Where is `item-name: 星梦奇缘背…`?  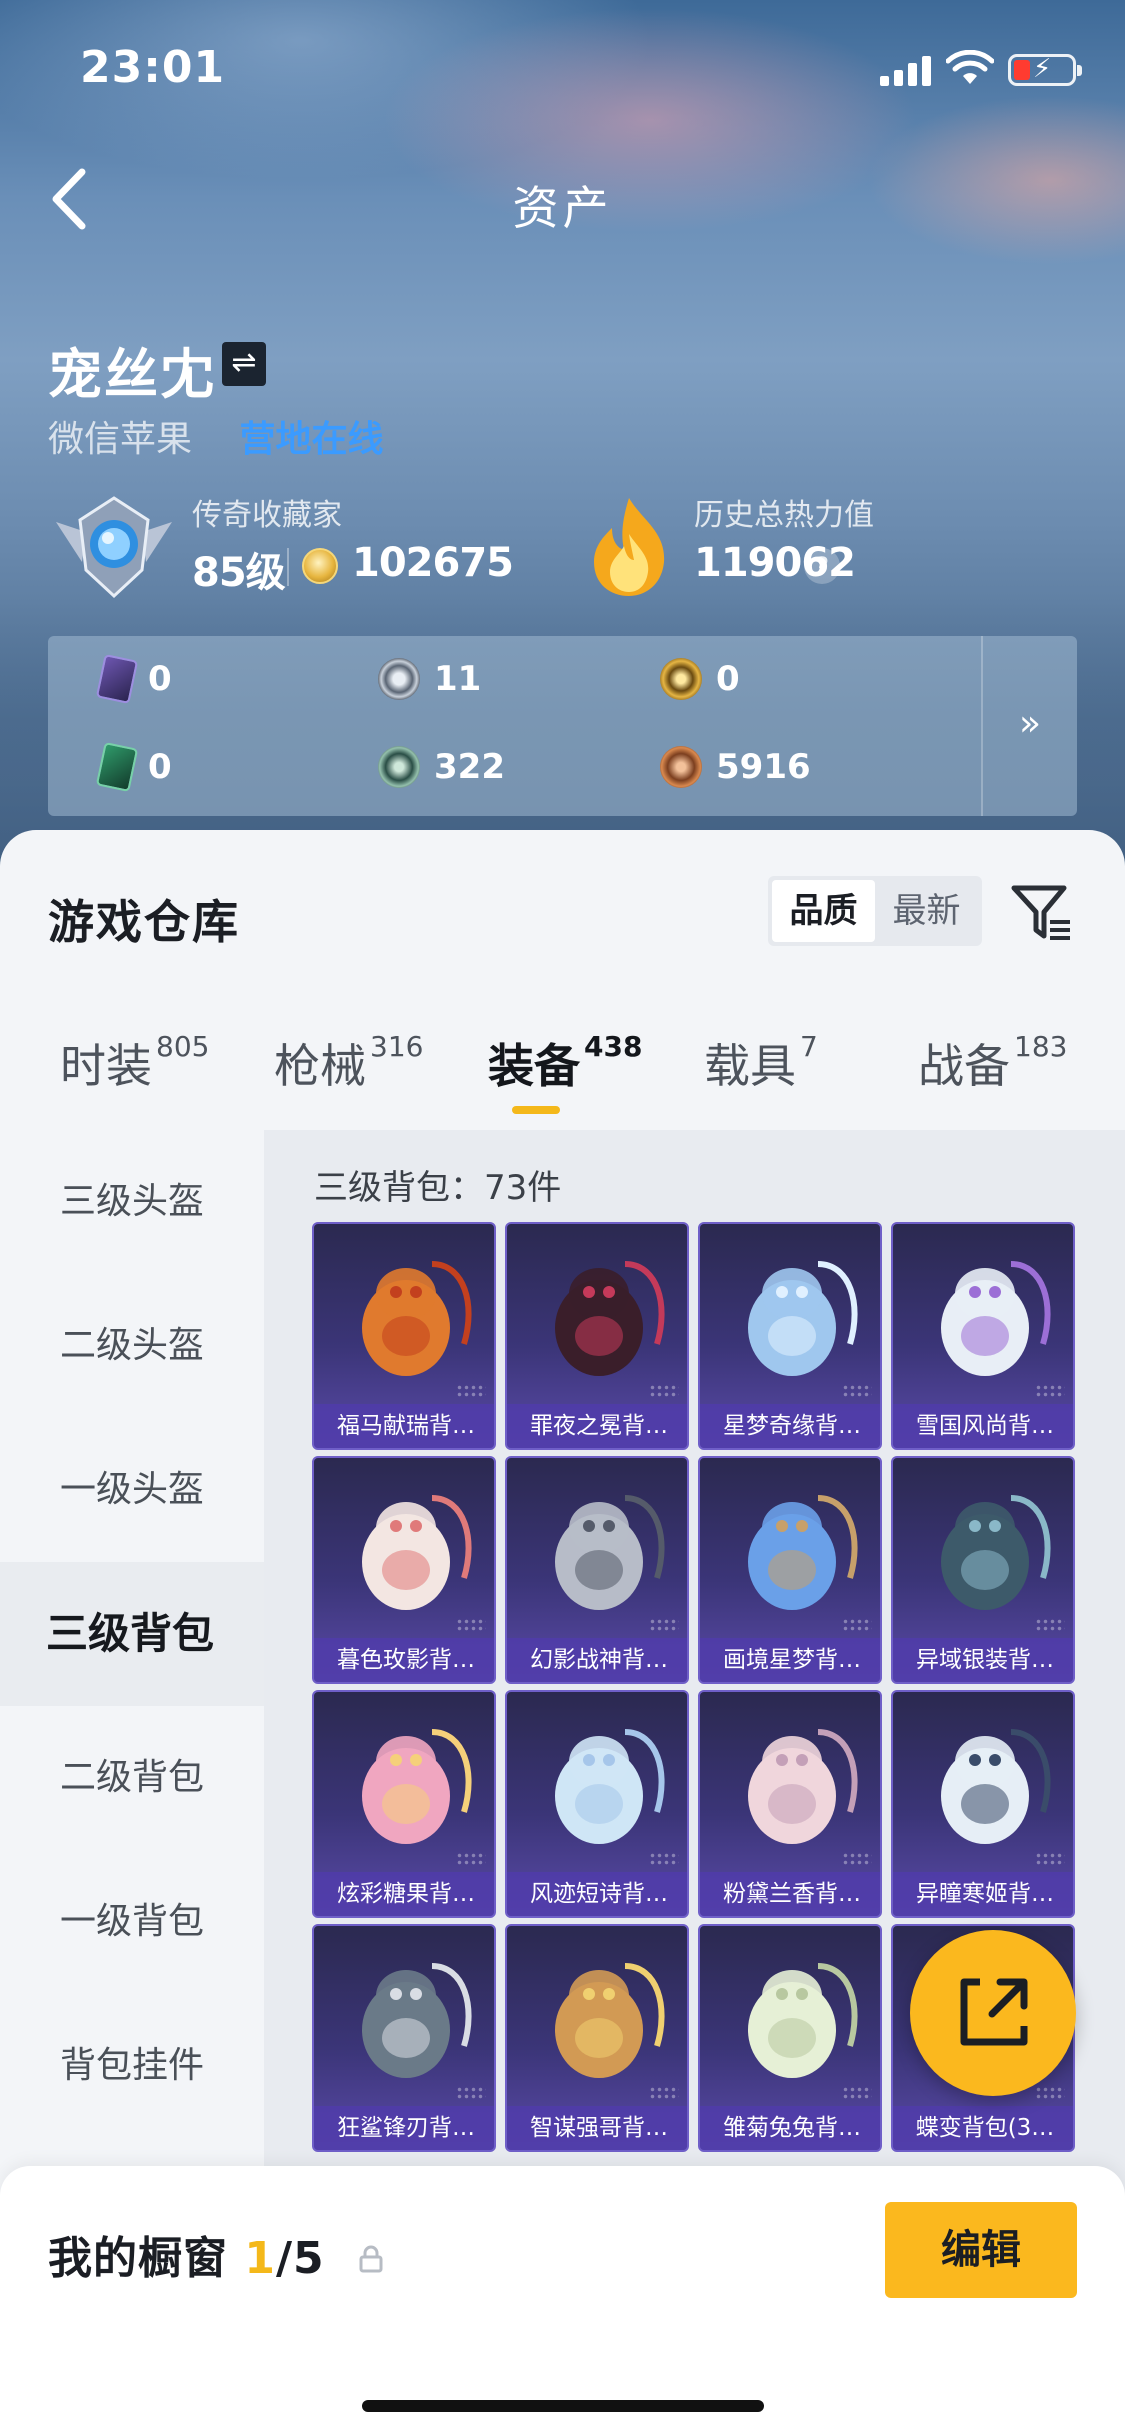 item-name: 星梦奇缘背… is located at coordinates (790, 1426).